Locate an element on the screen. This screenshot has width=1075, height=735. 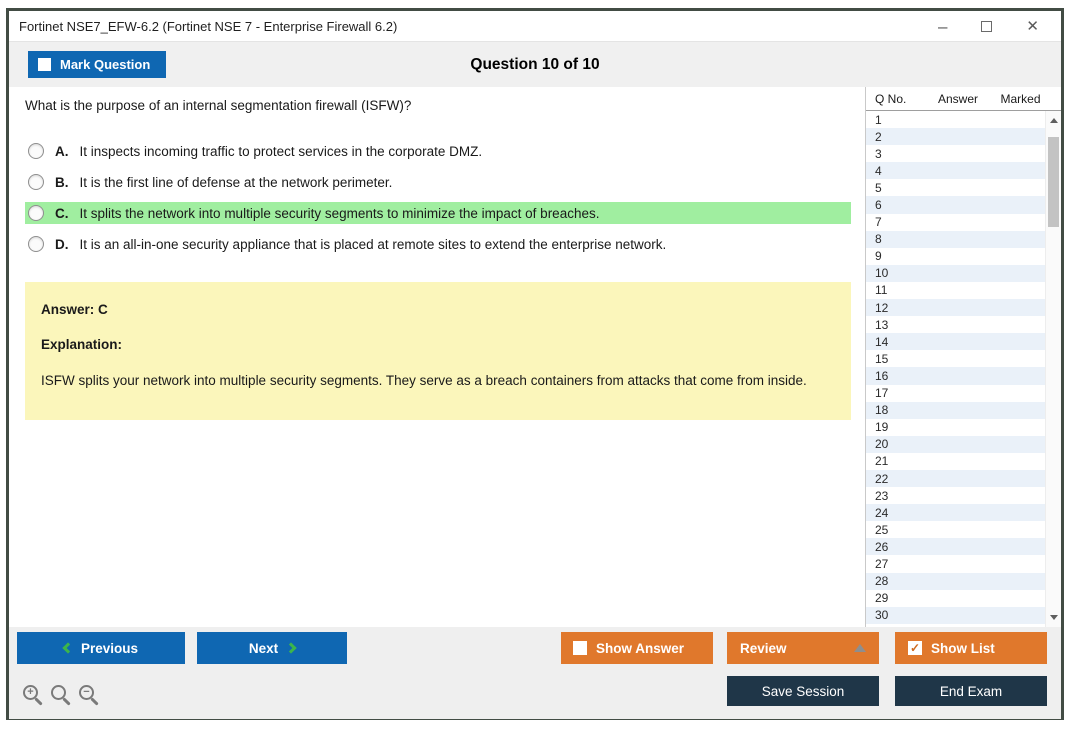
question-list-row: 30 is located at coordinates (955, 615).